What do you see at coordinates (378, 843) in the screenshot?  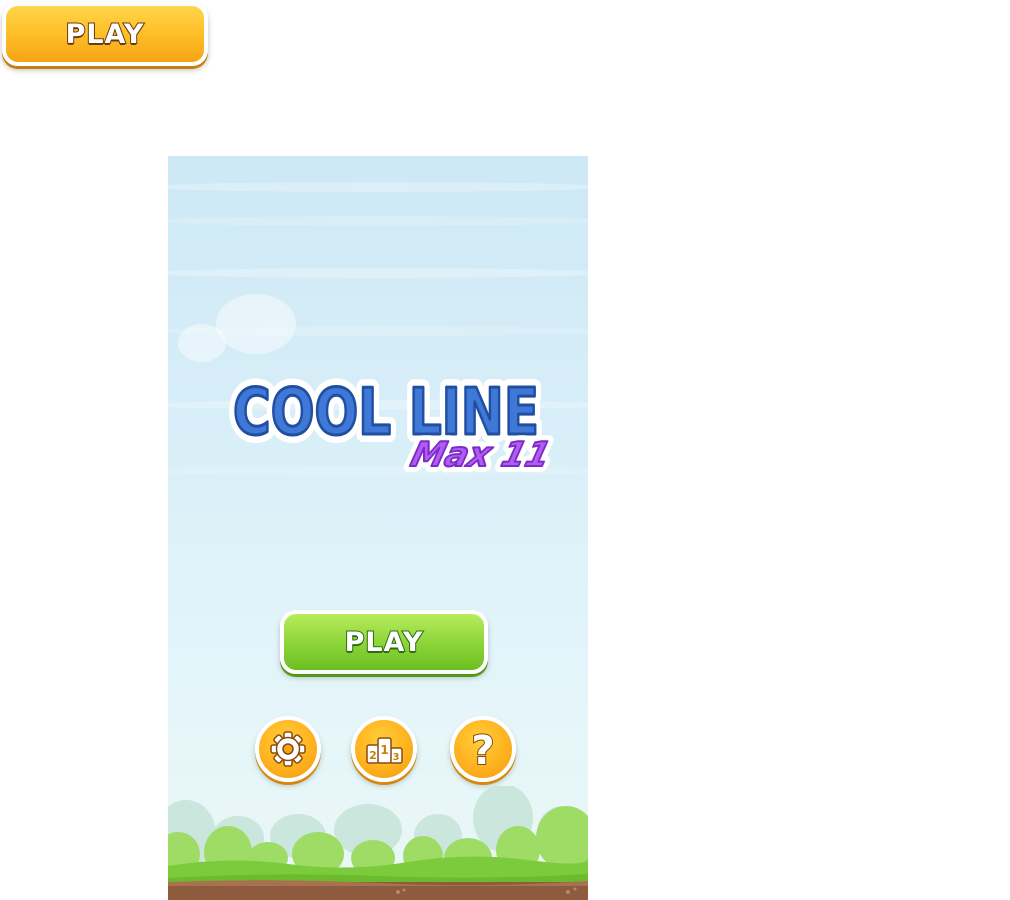 I see `ground-scenery` at bounding box center [378, 843].